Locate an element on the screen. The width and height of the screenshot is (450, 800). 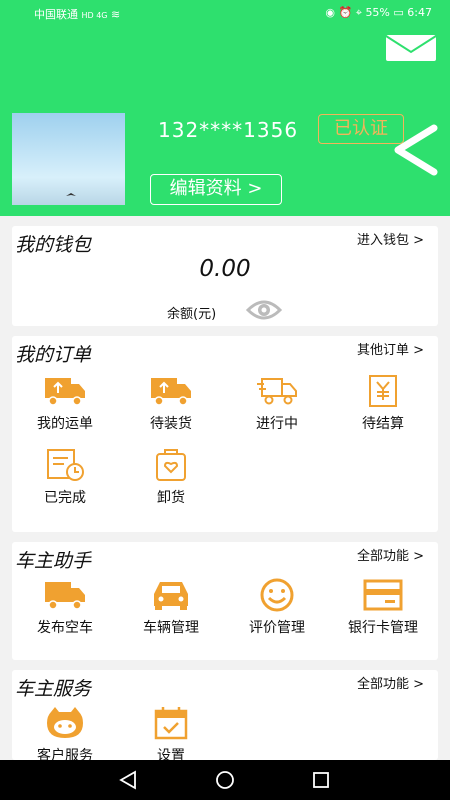
order-item-label: 进行中 is located at coordinates (277, 424).